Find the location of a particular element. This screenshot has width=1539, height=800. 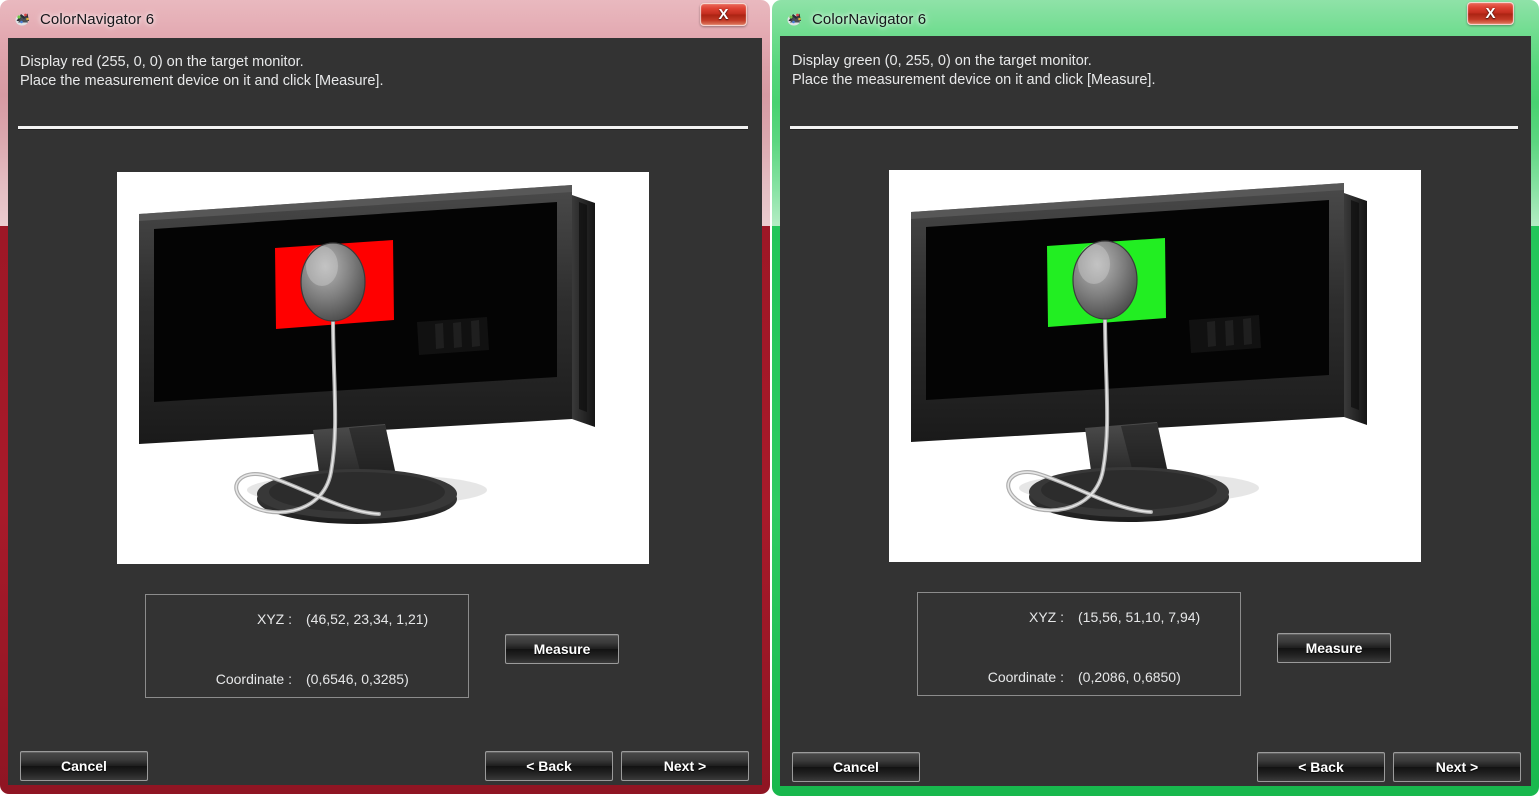

measure-button-green: Measure is located at coordinates (1334, 648).